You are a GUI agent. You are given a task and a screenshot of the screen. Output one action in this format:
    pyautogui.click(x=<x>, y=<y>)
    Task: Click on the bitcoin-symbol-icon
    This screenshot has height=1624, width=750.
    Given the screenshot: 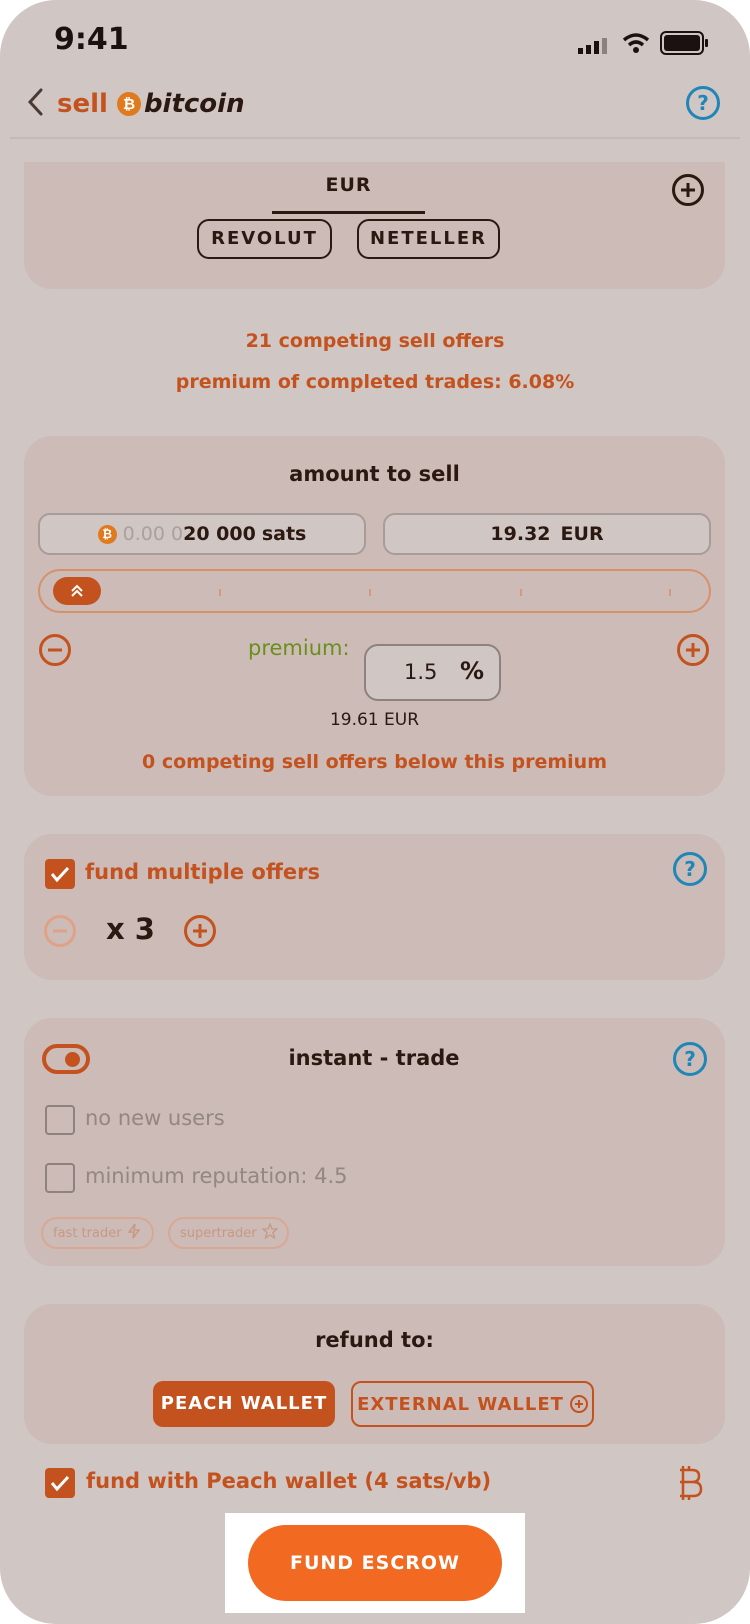 What is the action you would take?
    pyautogui.click(x=689, y=1483)
    